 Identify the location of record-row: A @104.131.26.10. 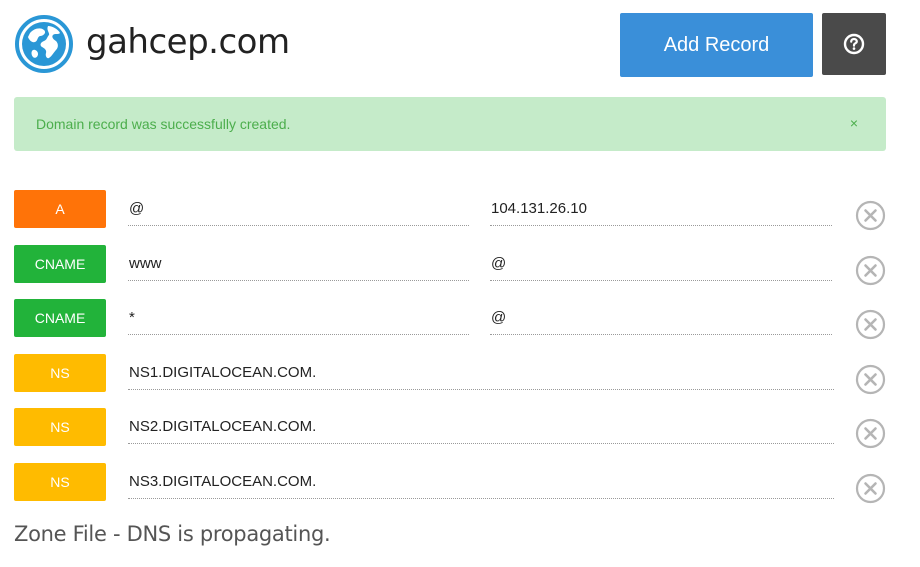
(450, 217).